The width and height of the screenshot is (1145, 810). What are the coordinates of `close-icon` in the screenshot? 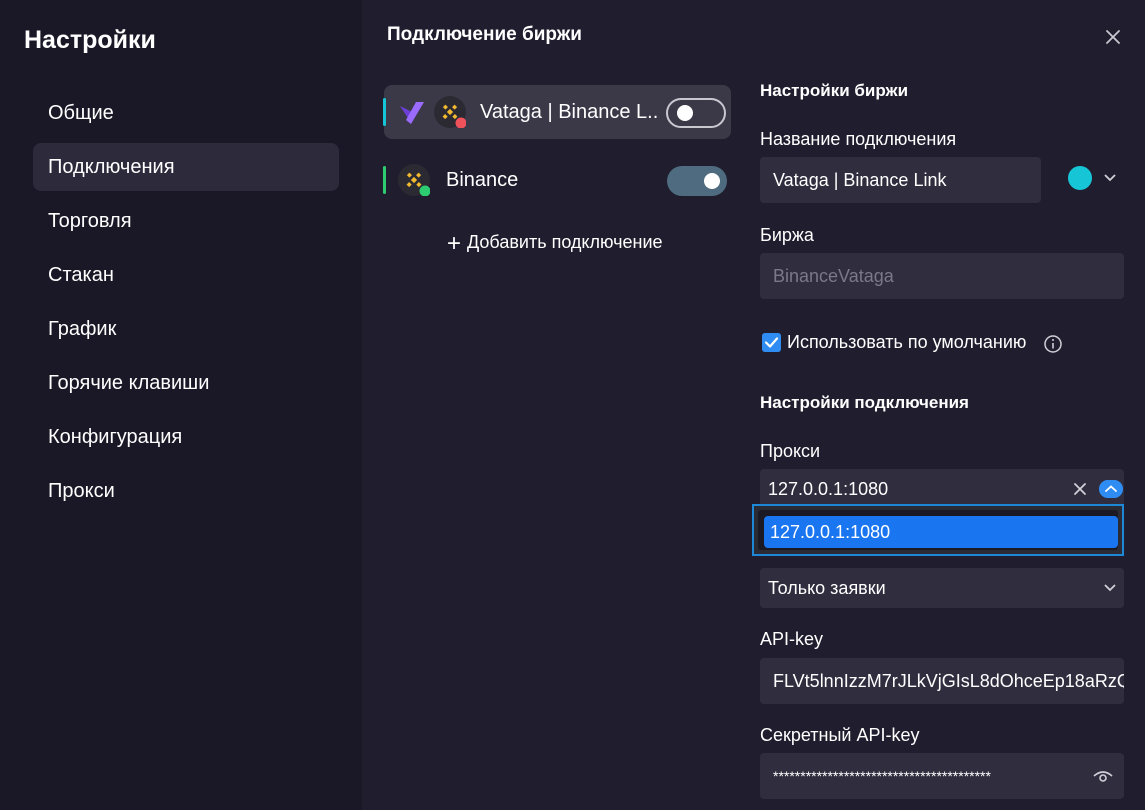 It's located at (1113, 37).